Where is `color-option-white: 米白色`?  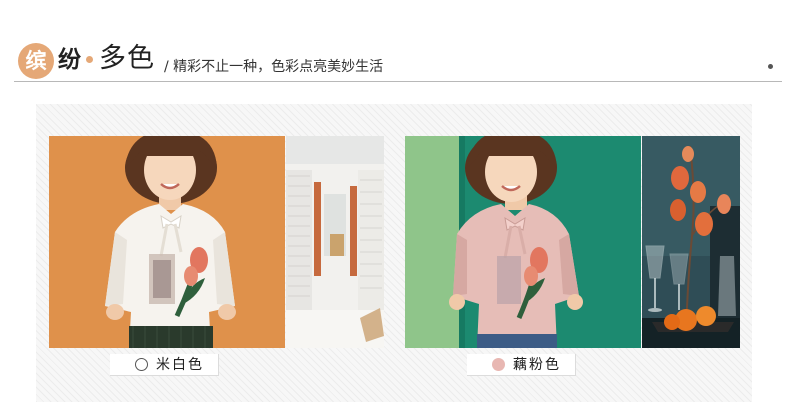
color-option-white: 米白色 is located at coordinates (164, 365).